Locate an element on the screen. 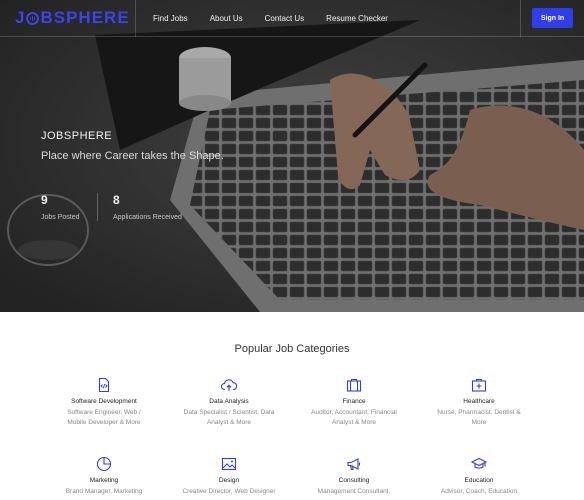  category-name: Finance is located at coordinates (354, 401).